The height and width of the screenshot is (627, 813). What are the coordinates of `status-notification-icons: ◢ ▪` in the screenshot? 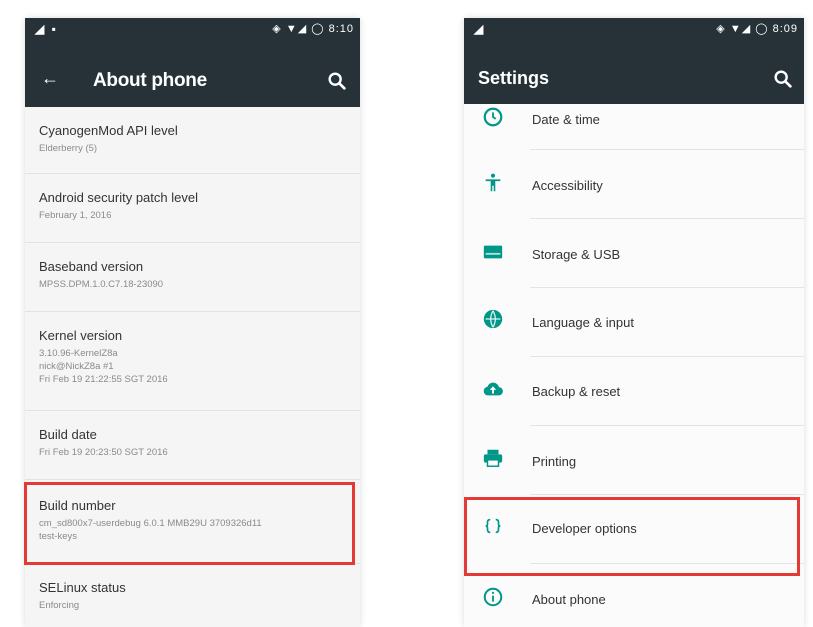 It's located at (46, 29).